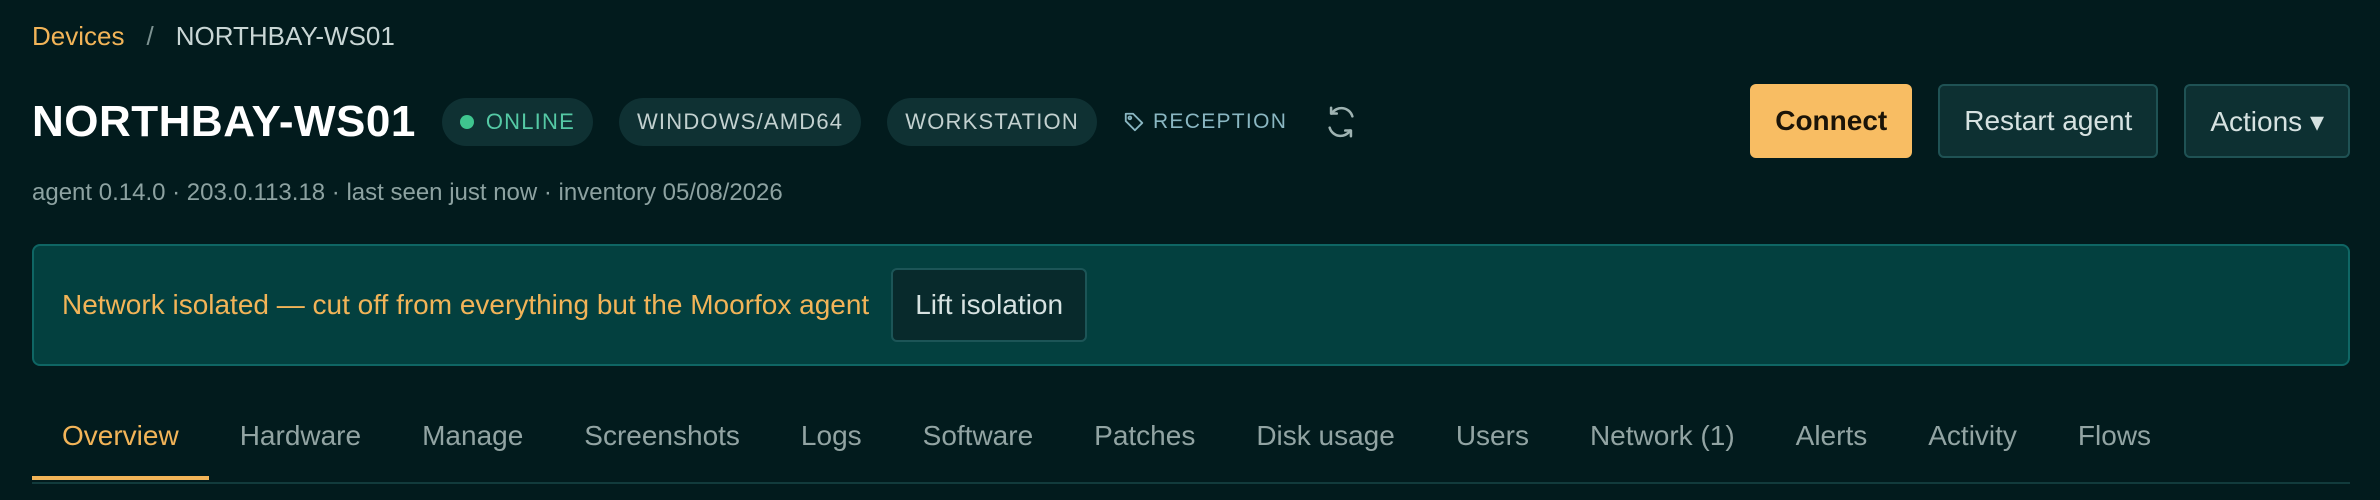  I want to click on tab-alerts: Alerts, so click(1832, 444).